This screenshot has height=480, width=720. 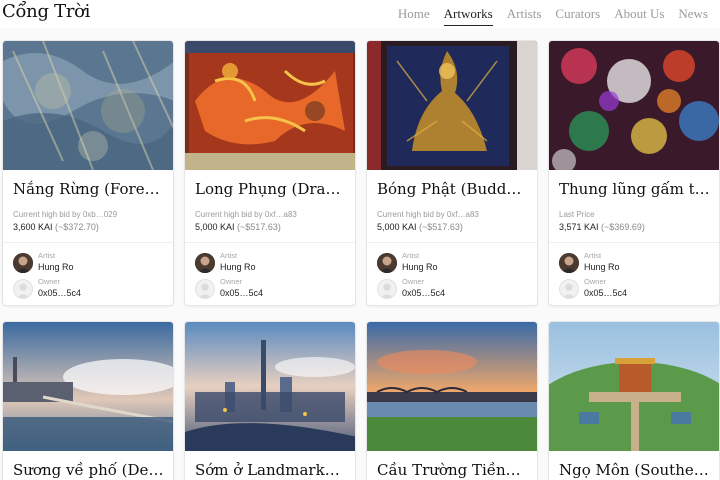 I want to click on bid-label: Current high bid by 0xb…029, so click(x=65, y=214).